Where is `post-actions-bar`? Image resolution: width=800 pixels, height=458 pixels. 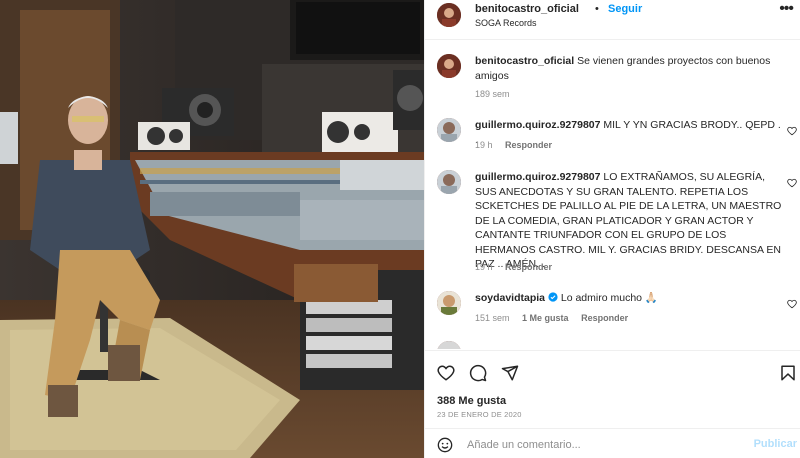 post-actions-bar is located at coordinates (612, 370).